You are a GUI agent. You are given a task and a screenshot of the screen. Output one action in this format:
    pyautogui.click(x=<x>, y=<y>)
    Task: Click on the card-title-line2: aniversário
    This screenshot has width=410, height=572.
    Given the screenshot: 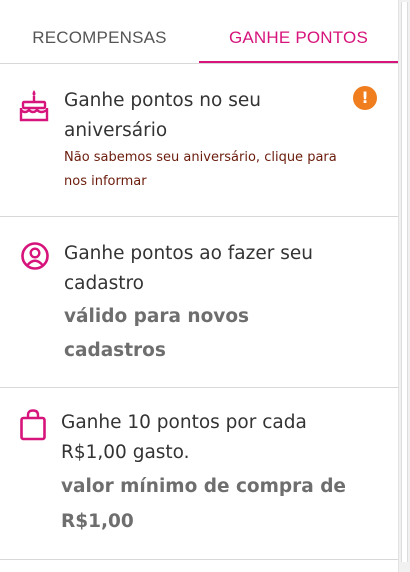 What is the action you would take?
    pyautogui.click(x=116, y=130)
    